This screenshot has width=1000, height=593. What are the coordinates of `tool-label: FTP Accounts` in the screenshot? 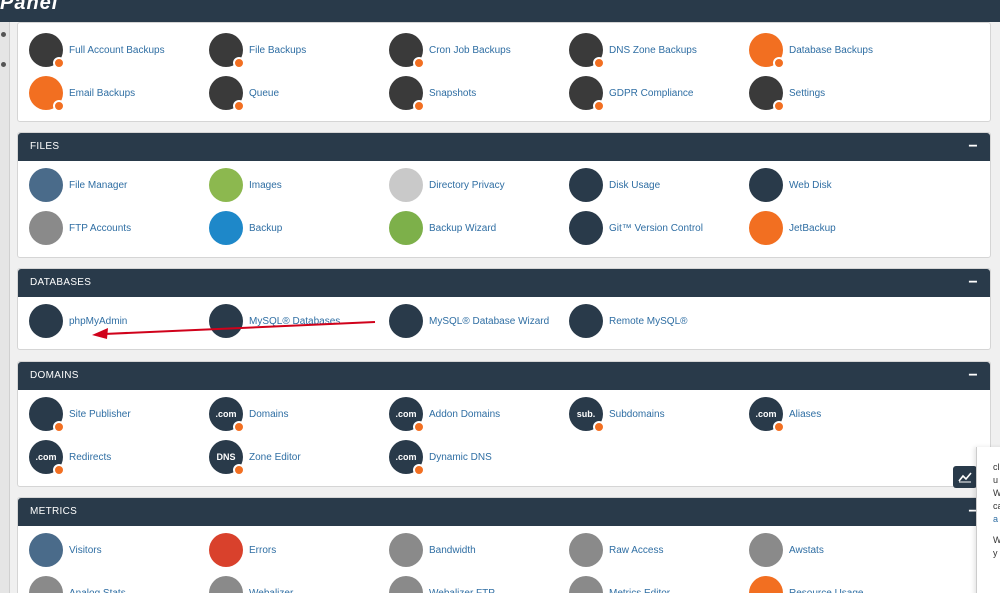 It's located at (100, 228).